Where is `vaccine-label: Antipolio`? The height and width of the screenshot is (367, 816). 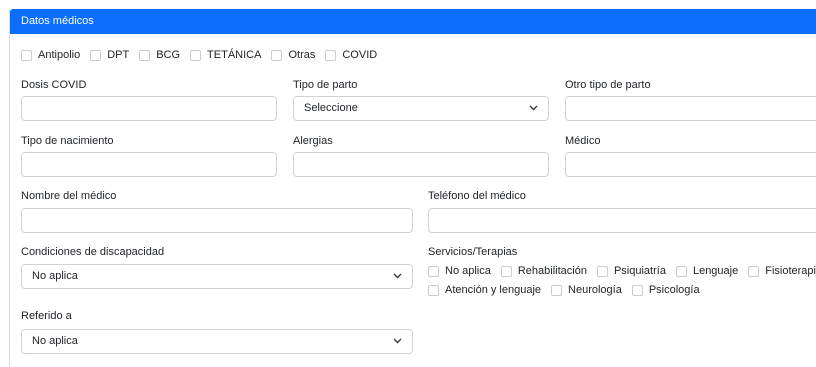
vaccine-label: Antipolio is located at coordinates (59, 55).